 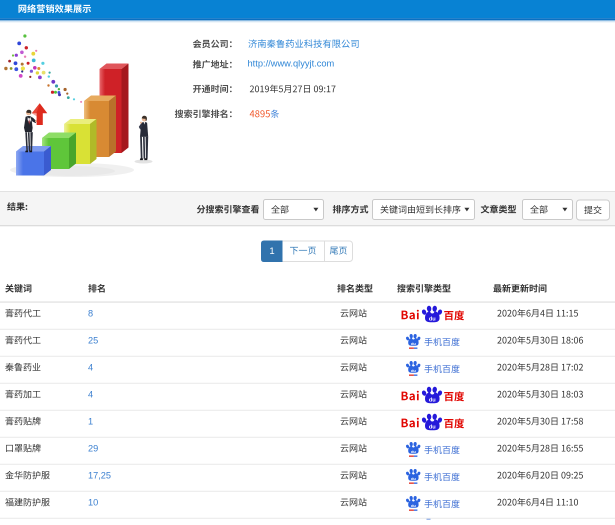 I want to click on svg-text: 29, so click(x=93, y=449).